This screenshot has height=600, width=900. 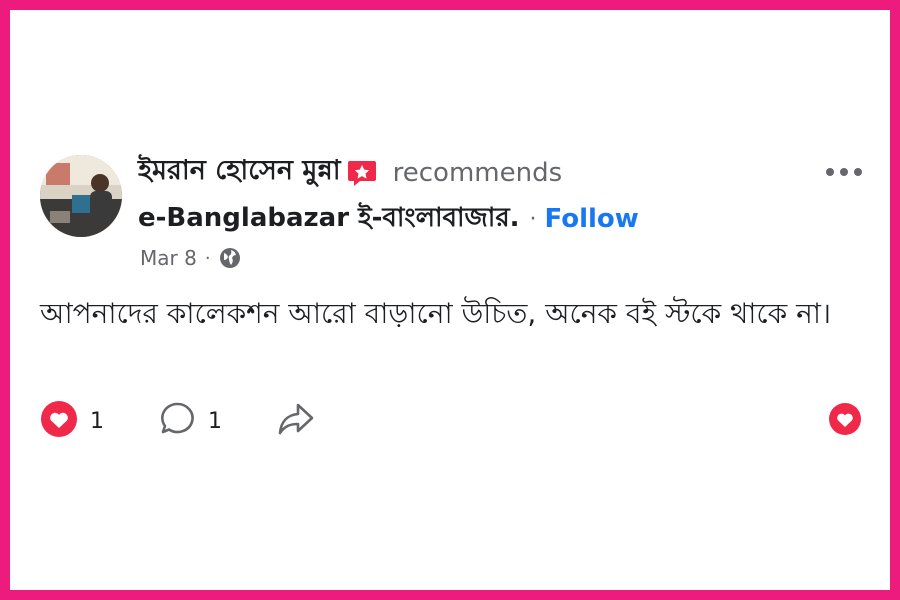 I want to click on reactions-count: 1, so click(x=97, y=421).